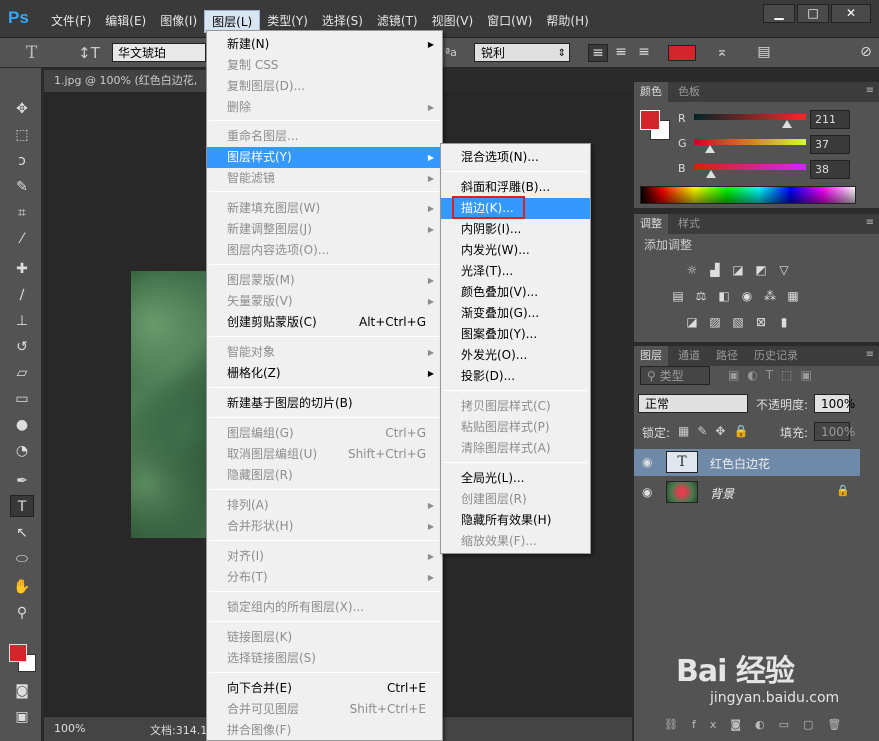  What do you see at coordinates (651, 224) in the screenshot?
I see `tab-adjustments: 调整` at bounding box center [651, 224].